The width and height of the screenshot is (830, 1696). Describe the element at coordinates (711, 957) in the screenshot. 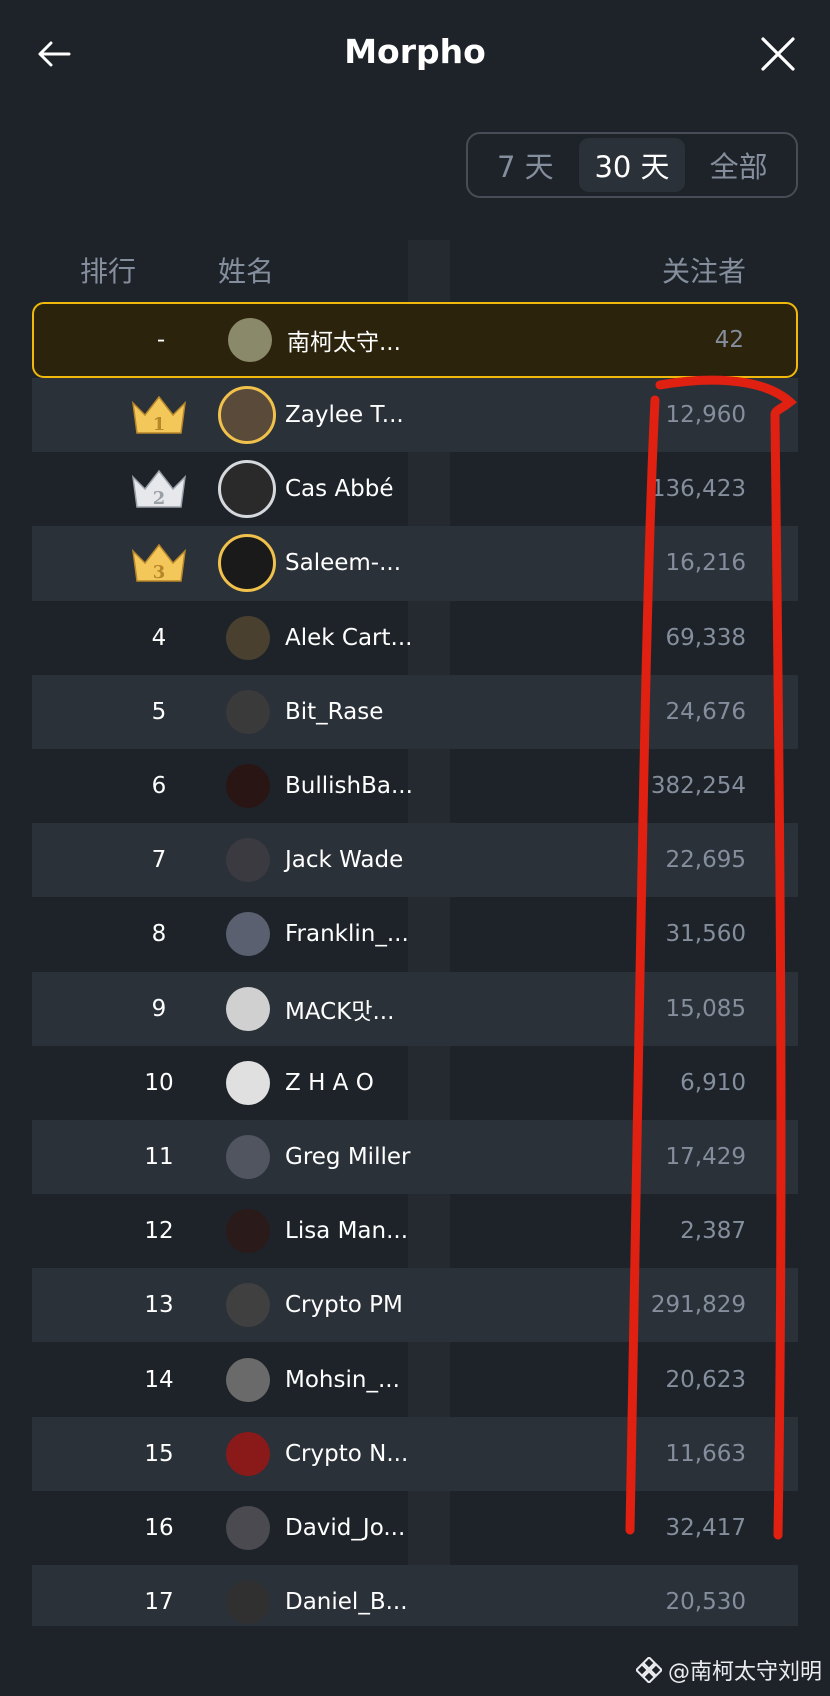

I see `red-annotation-marker` at that location.